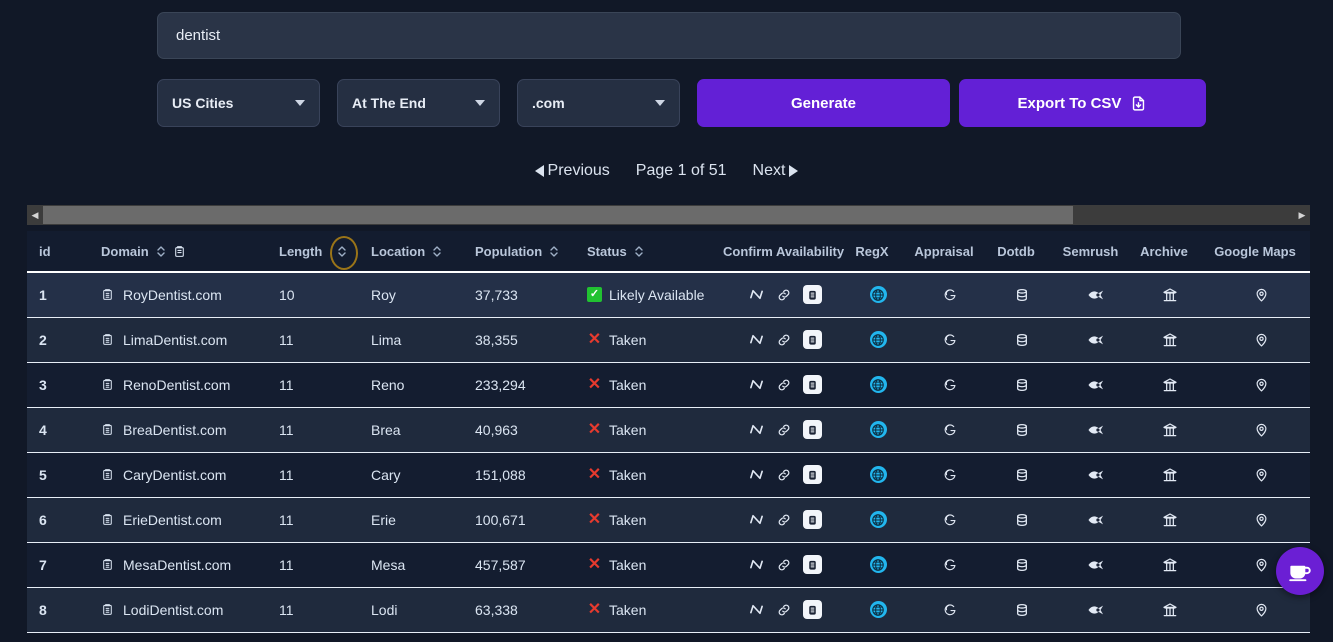  I want to click on column-header-domain: Domain, so click(178, 252).